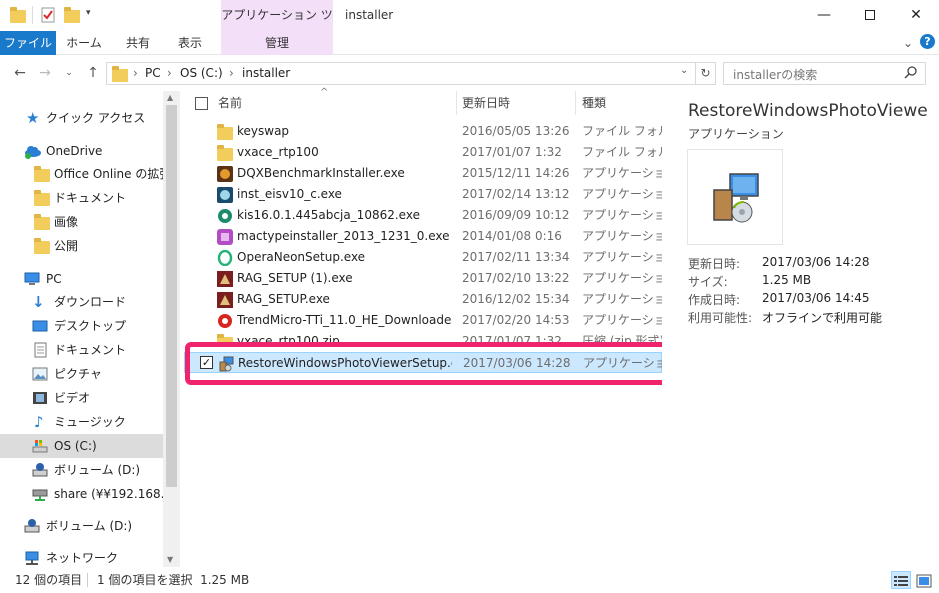 The image size is (939, 593). What do you see at coordinates (486, 103) in the screenshot?
I see `column-header-date: 更新日時` at bounding box center [486, 103].